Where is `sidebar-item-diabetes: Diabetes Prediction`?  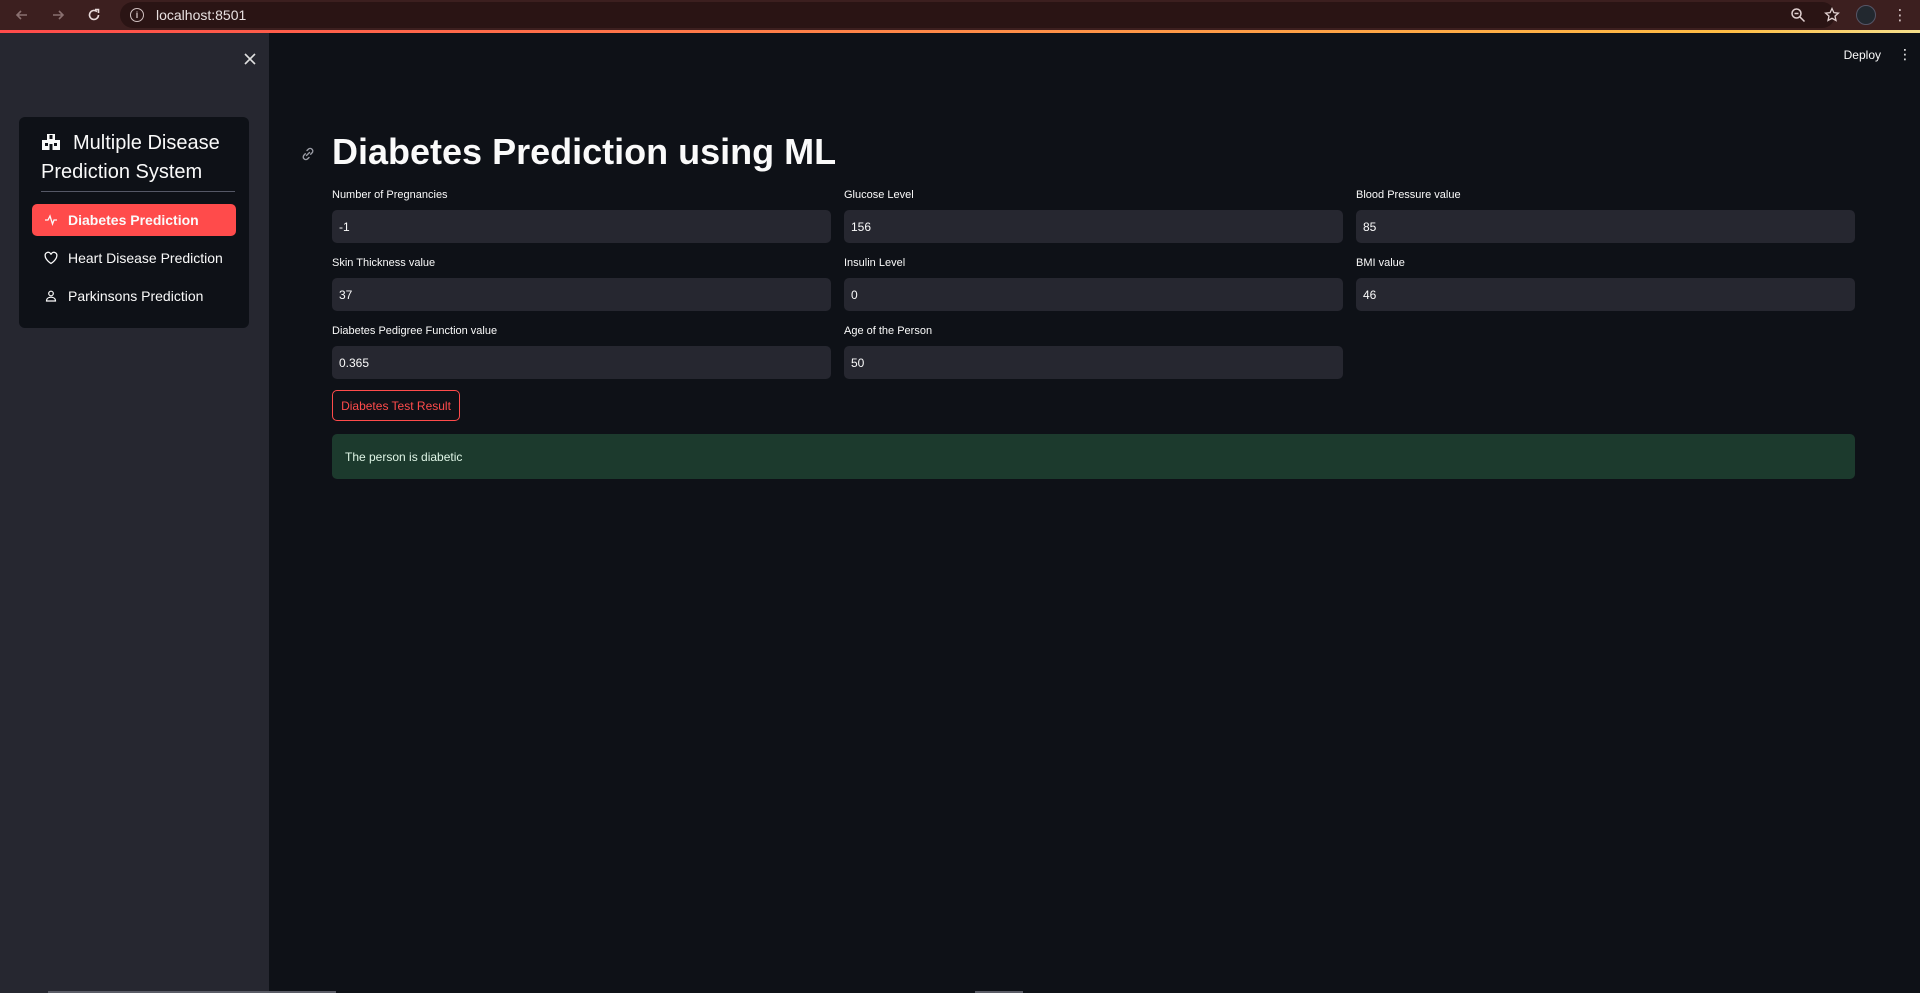
sidebar-item-diabetes: Diabetes Prediction is located at coordinates (134, 220).